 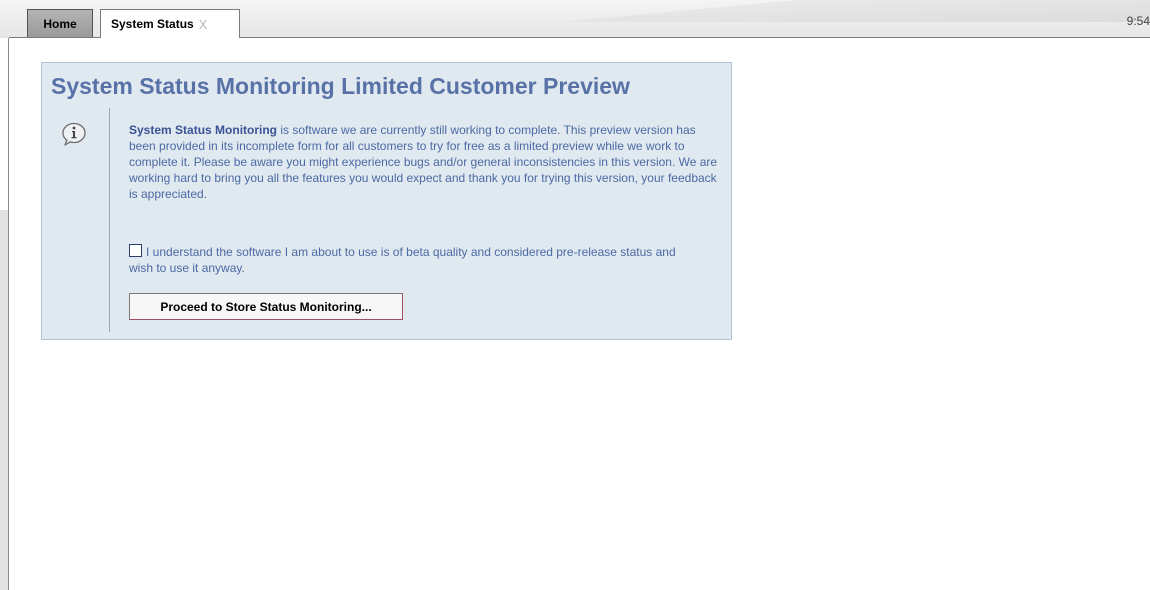 What do you see at coordinates (8, 314) in the screenshot?
I see `left-rail-border` at bounding box center [8, 314].